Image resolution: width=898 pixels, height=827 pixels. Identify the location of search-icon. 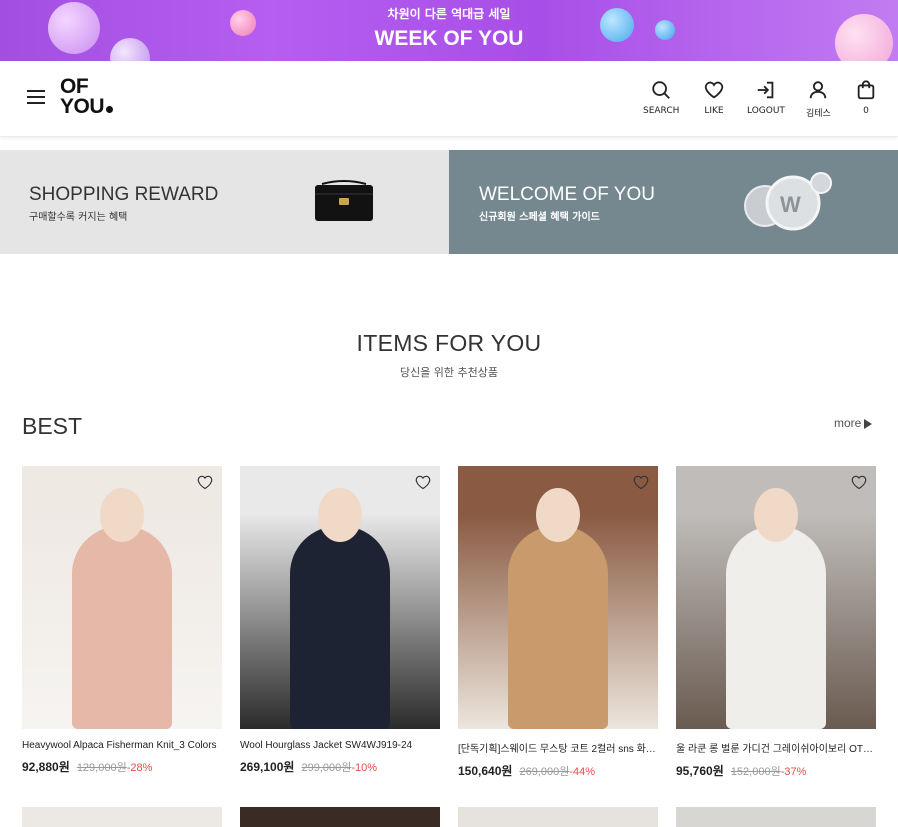
(661, 90).